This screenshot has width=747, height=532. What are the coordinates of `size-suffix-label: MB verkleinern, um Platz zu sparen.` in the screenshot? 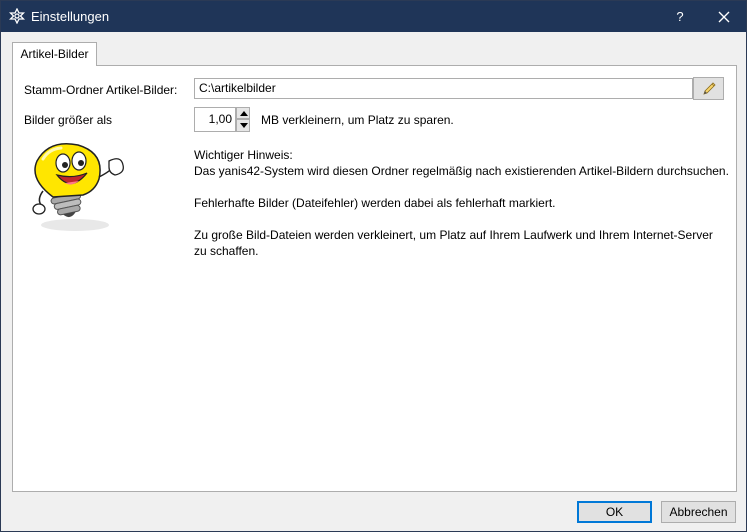 It's located at (357, 120).